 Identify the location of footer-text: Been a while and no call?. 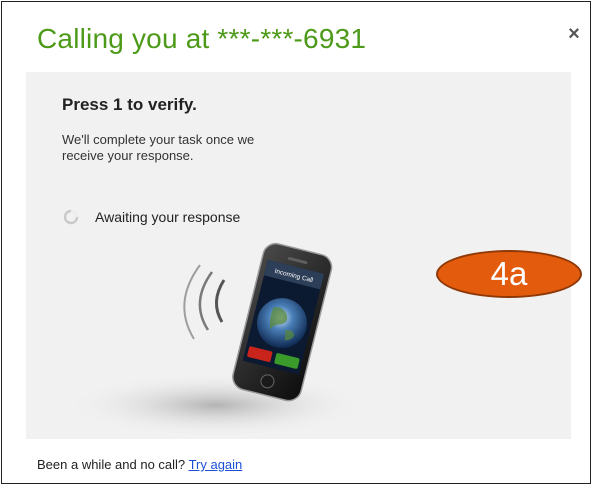
(111, 464).